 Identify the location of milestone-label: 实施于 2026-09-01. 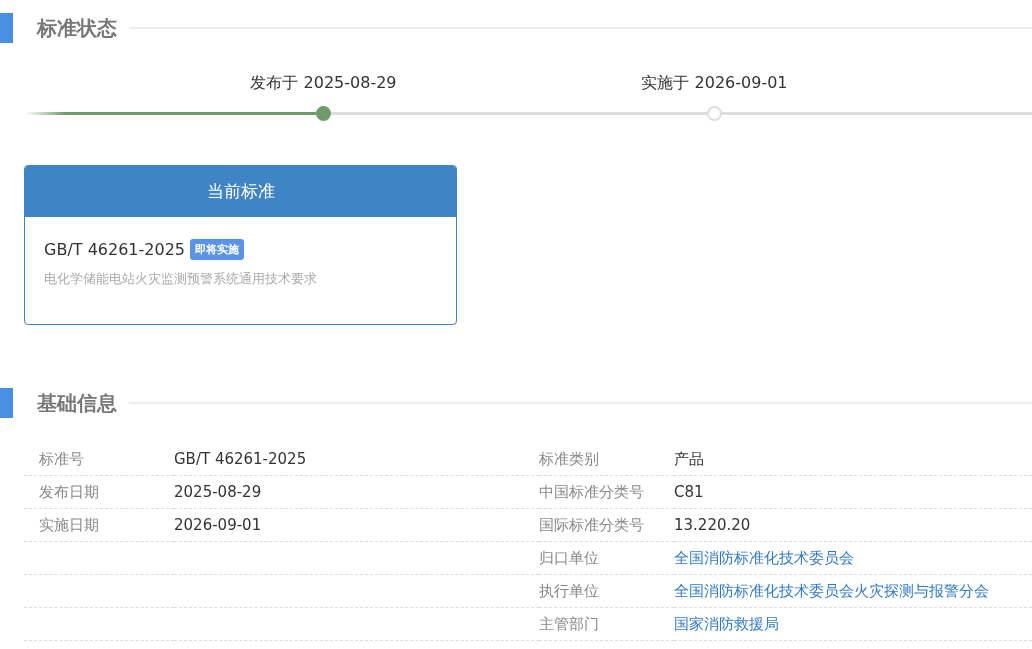
(714, 83).